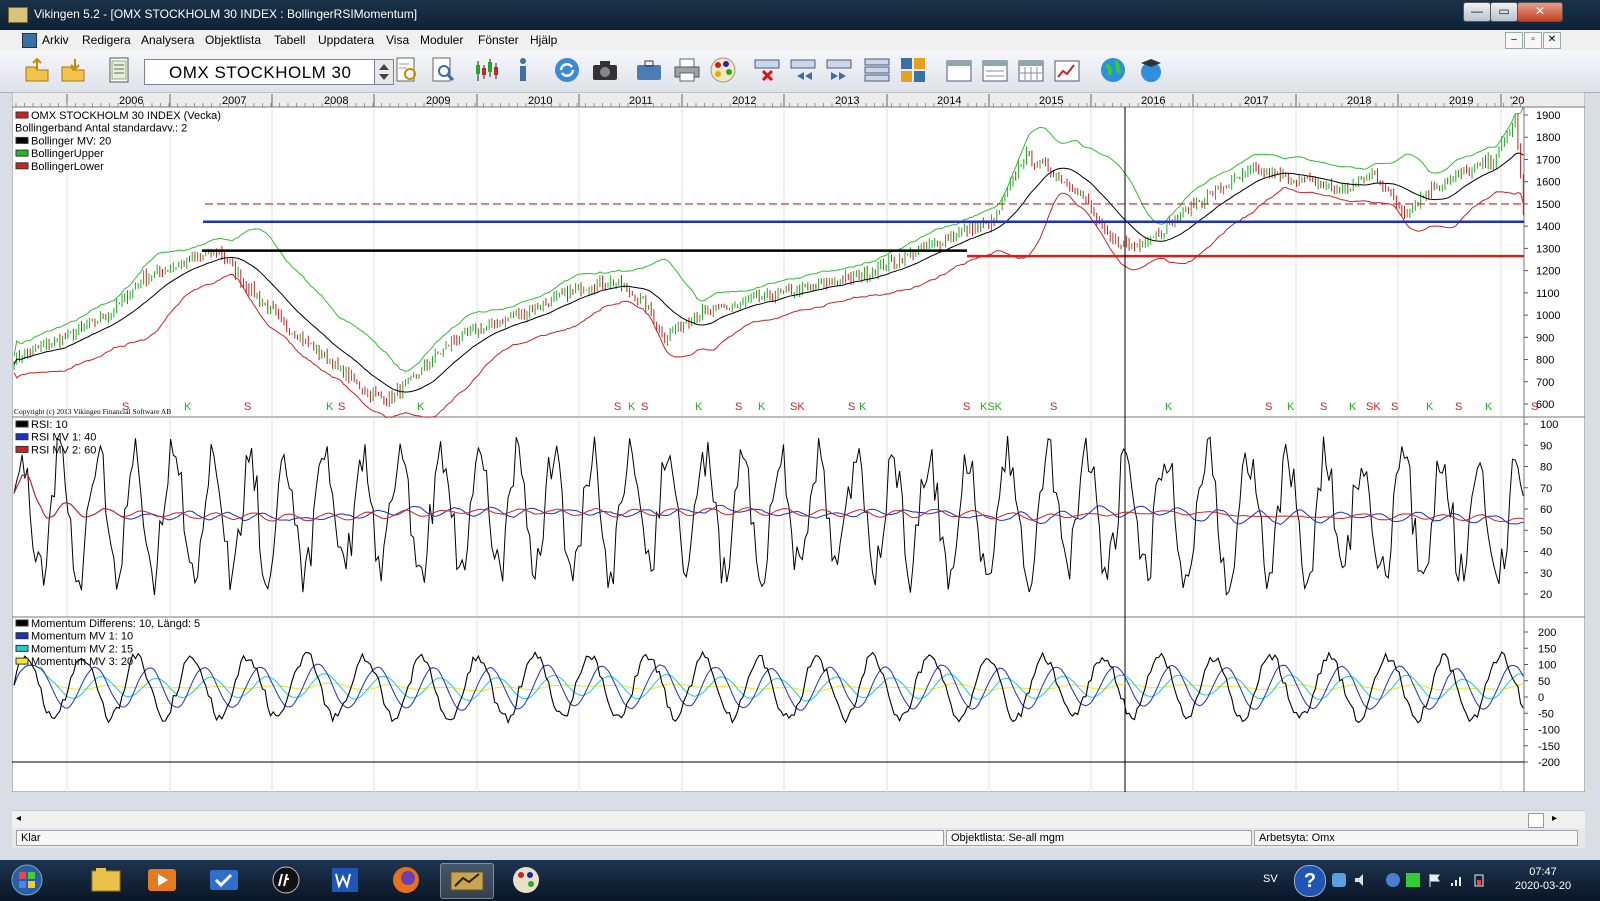 Image resolution: width=1600 pixels, height=901 pixels. What do you see at coordinates (1339, 880) in the screenshot?
I see `network-device-icon` at bounding box center [1339, 880].